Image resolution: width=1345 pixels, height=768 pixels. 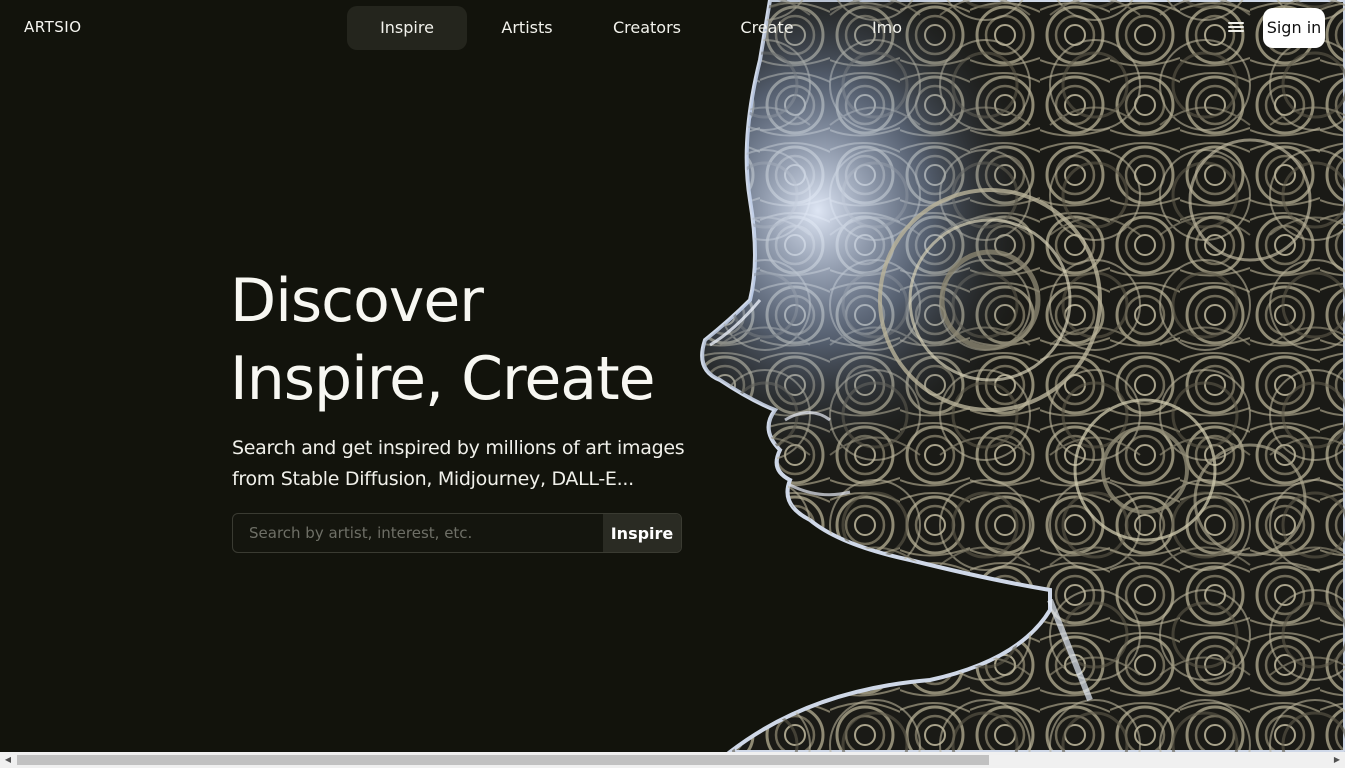 What do you see at coordinates (407, 28) in the screenshot?
I see `nav-item-inspire: Inspire` at bounding box center [407, 28].